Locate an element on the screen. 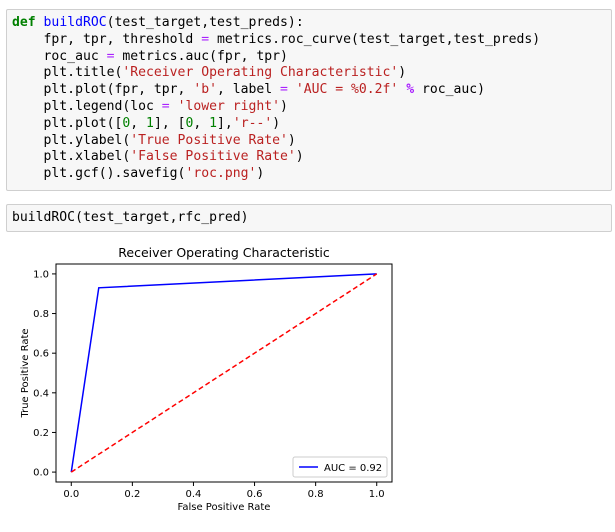  code-line: plt.legend(loc = 'lower right') is located at coordinates (311, 107).